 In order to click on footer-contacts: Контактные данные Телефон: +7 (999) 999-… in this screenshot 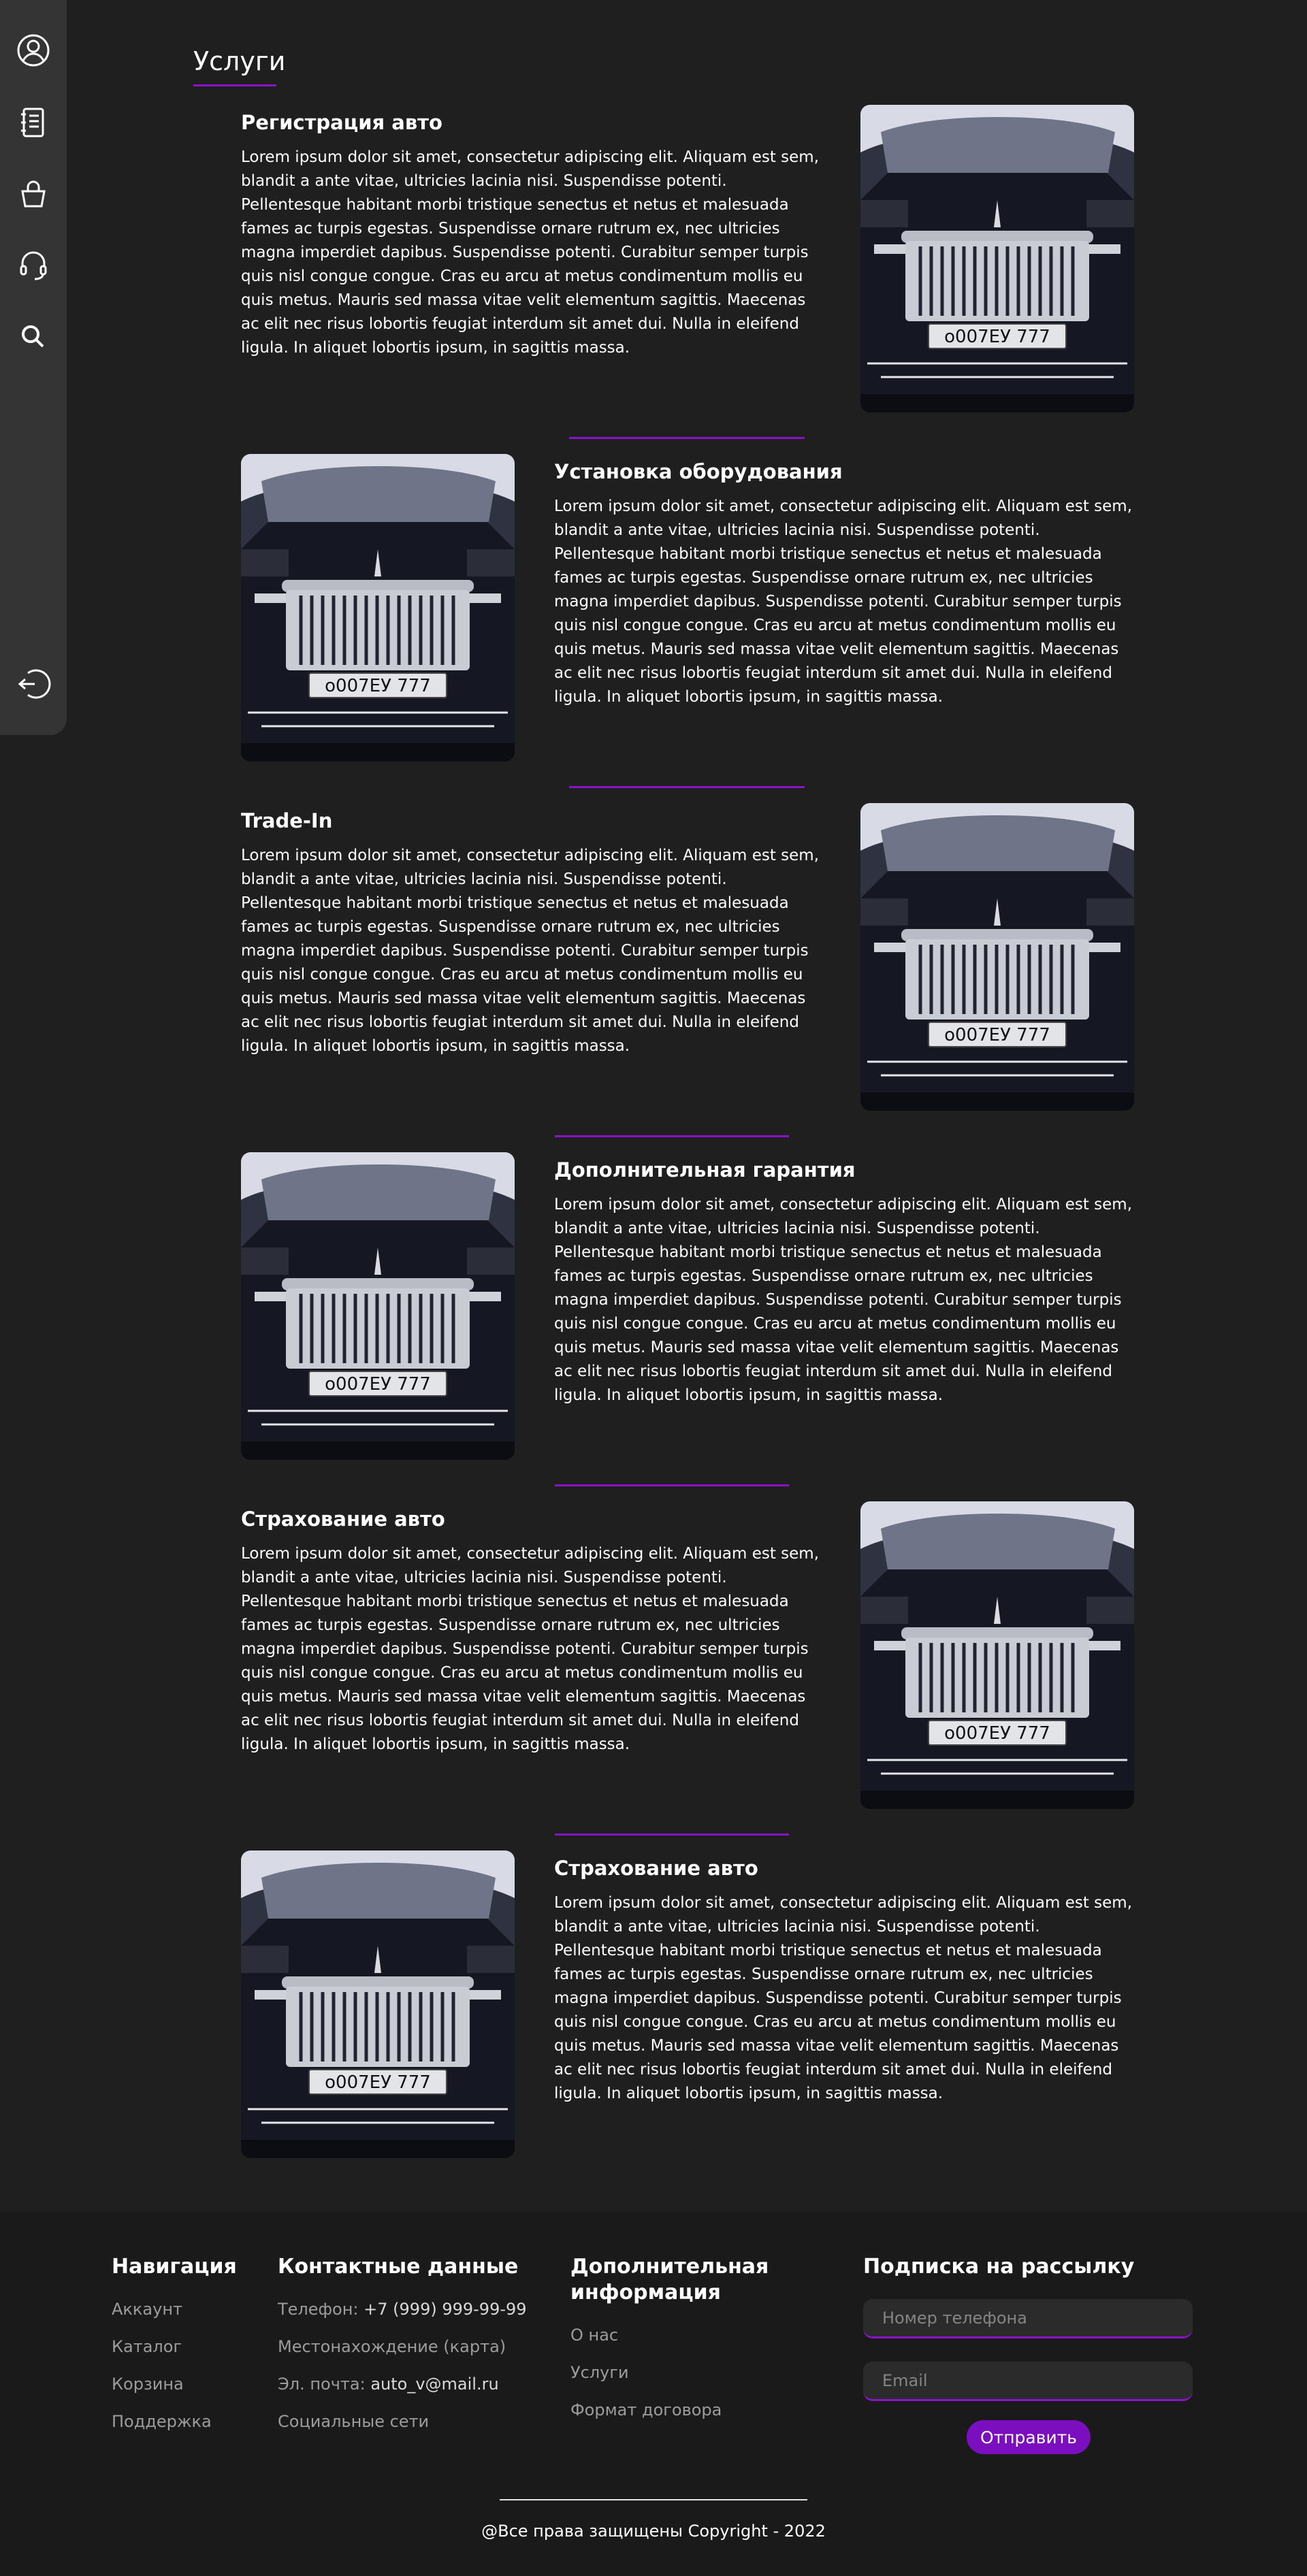, I will do `click(403, 2351)`.